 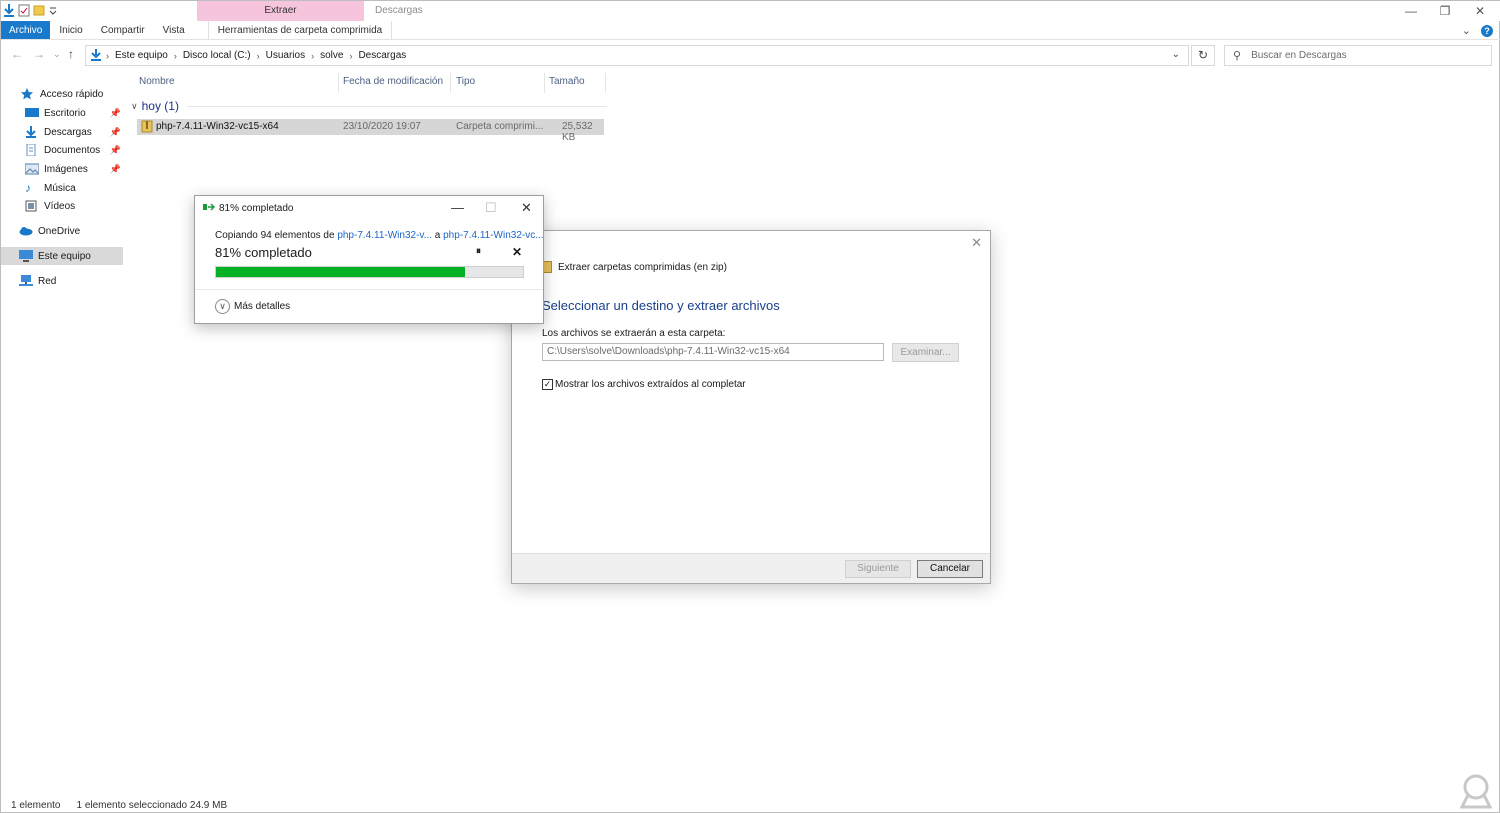 What do you see at coordinates (1445, 11) in the screenshot?
I see `restore-button: ❐` at bounding box center [1445, 11].